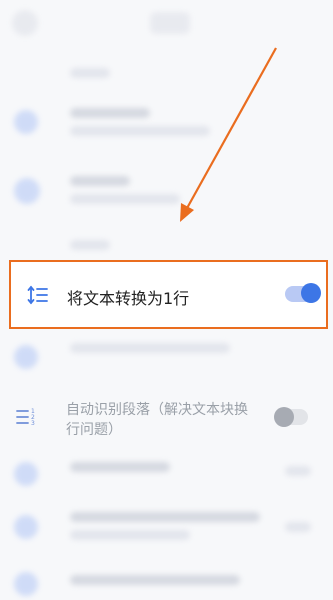 This screenshot has width=333, height=600. I want to click on convert-to-one-line-toggle, so click(303, 293).